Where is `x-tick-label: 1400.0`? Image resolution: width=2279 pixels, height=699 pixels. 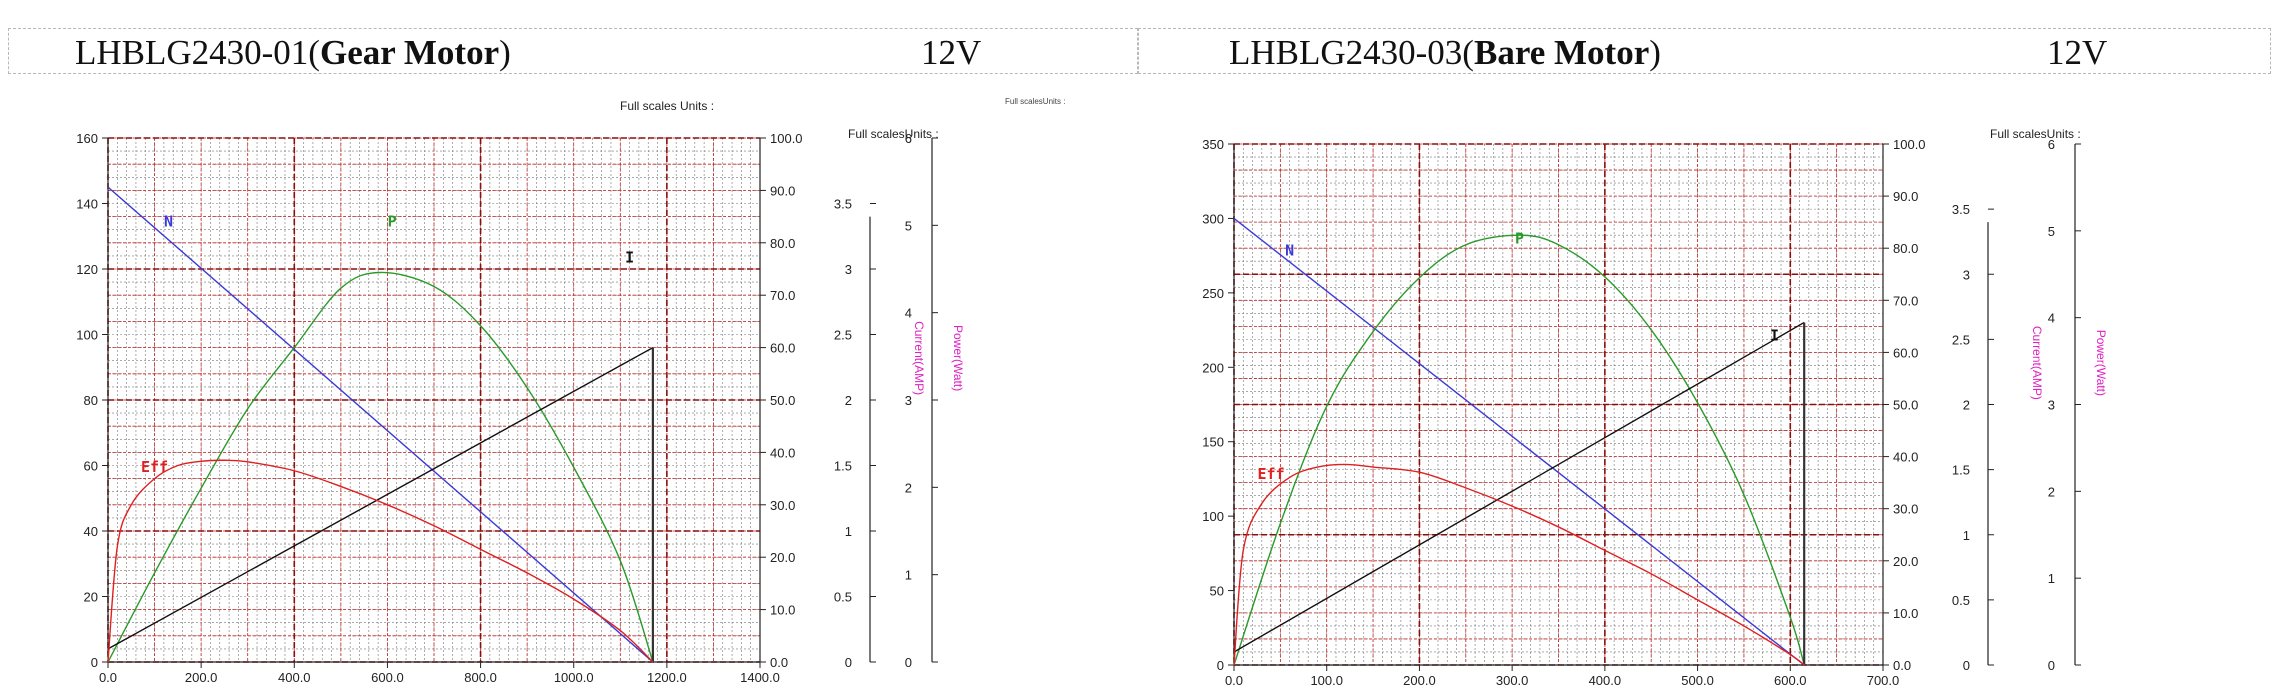 x-tick-label: 1400.0 is located at coordinates (760, 677).